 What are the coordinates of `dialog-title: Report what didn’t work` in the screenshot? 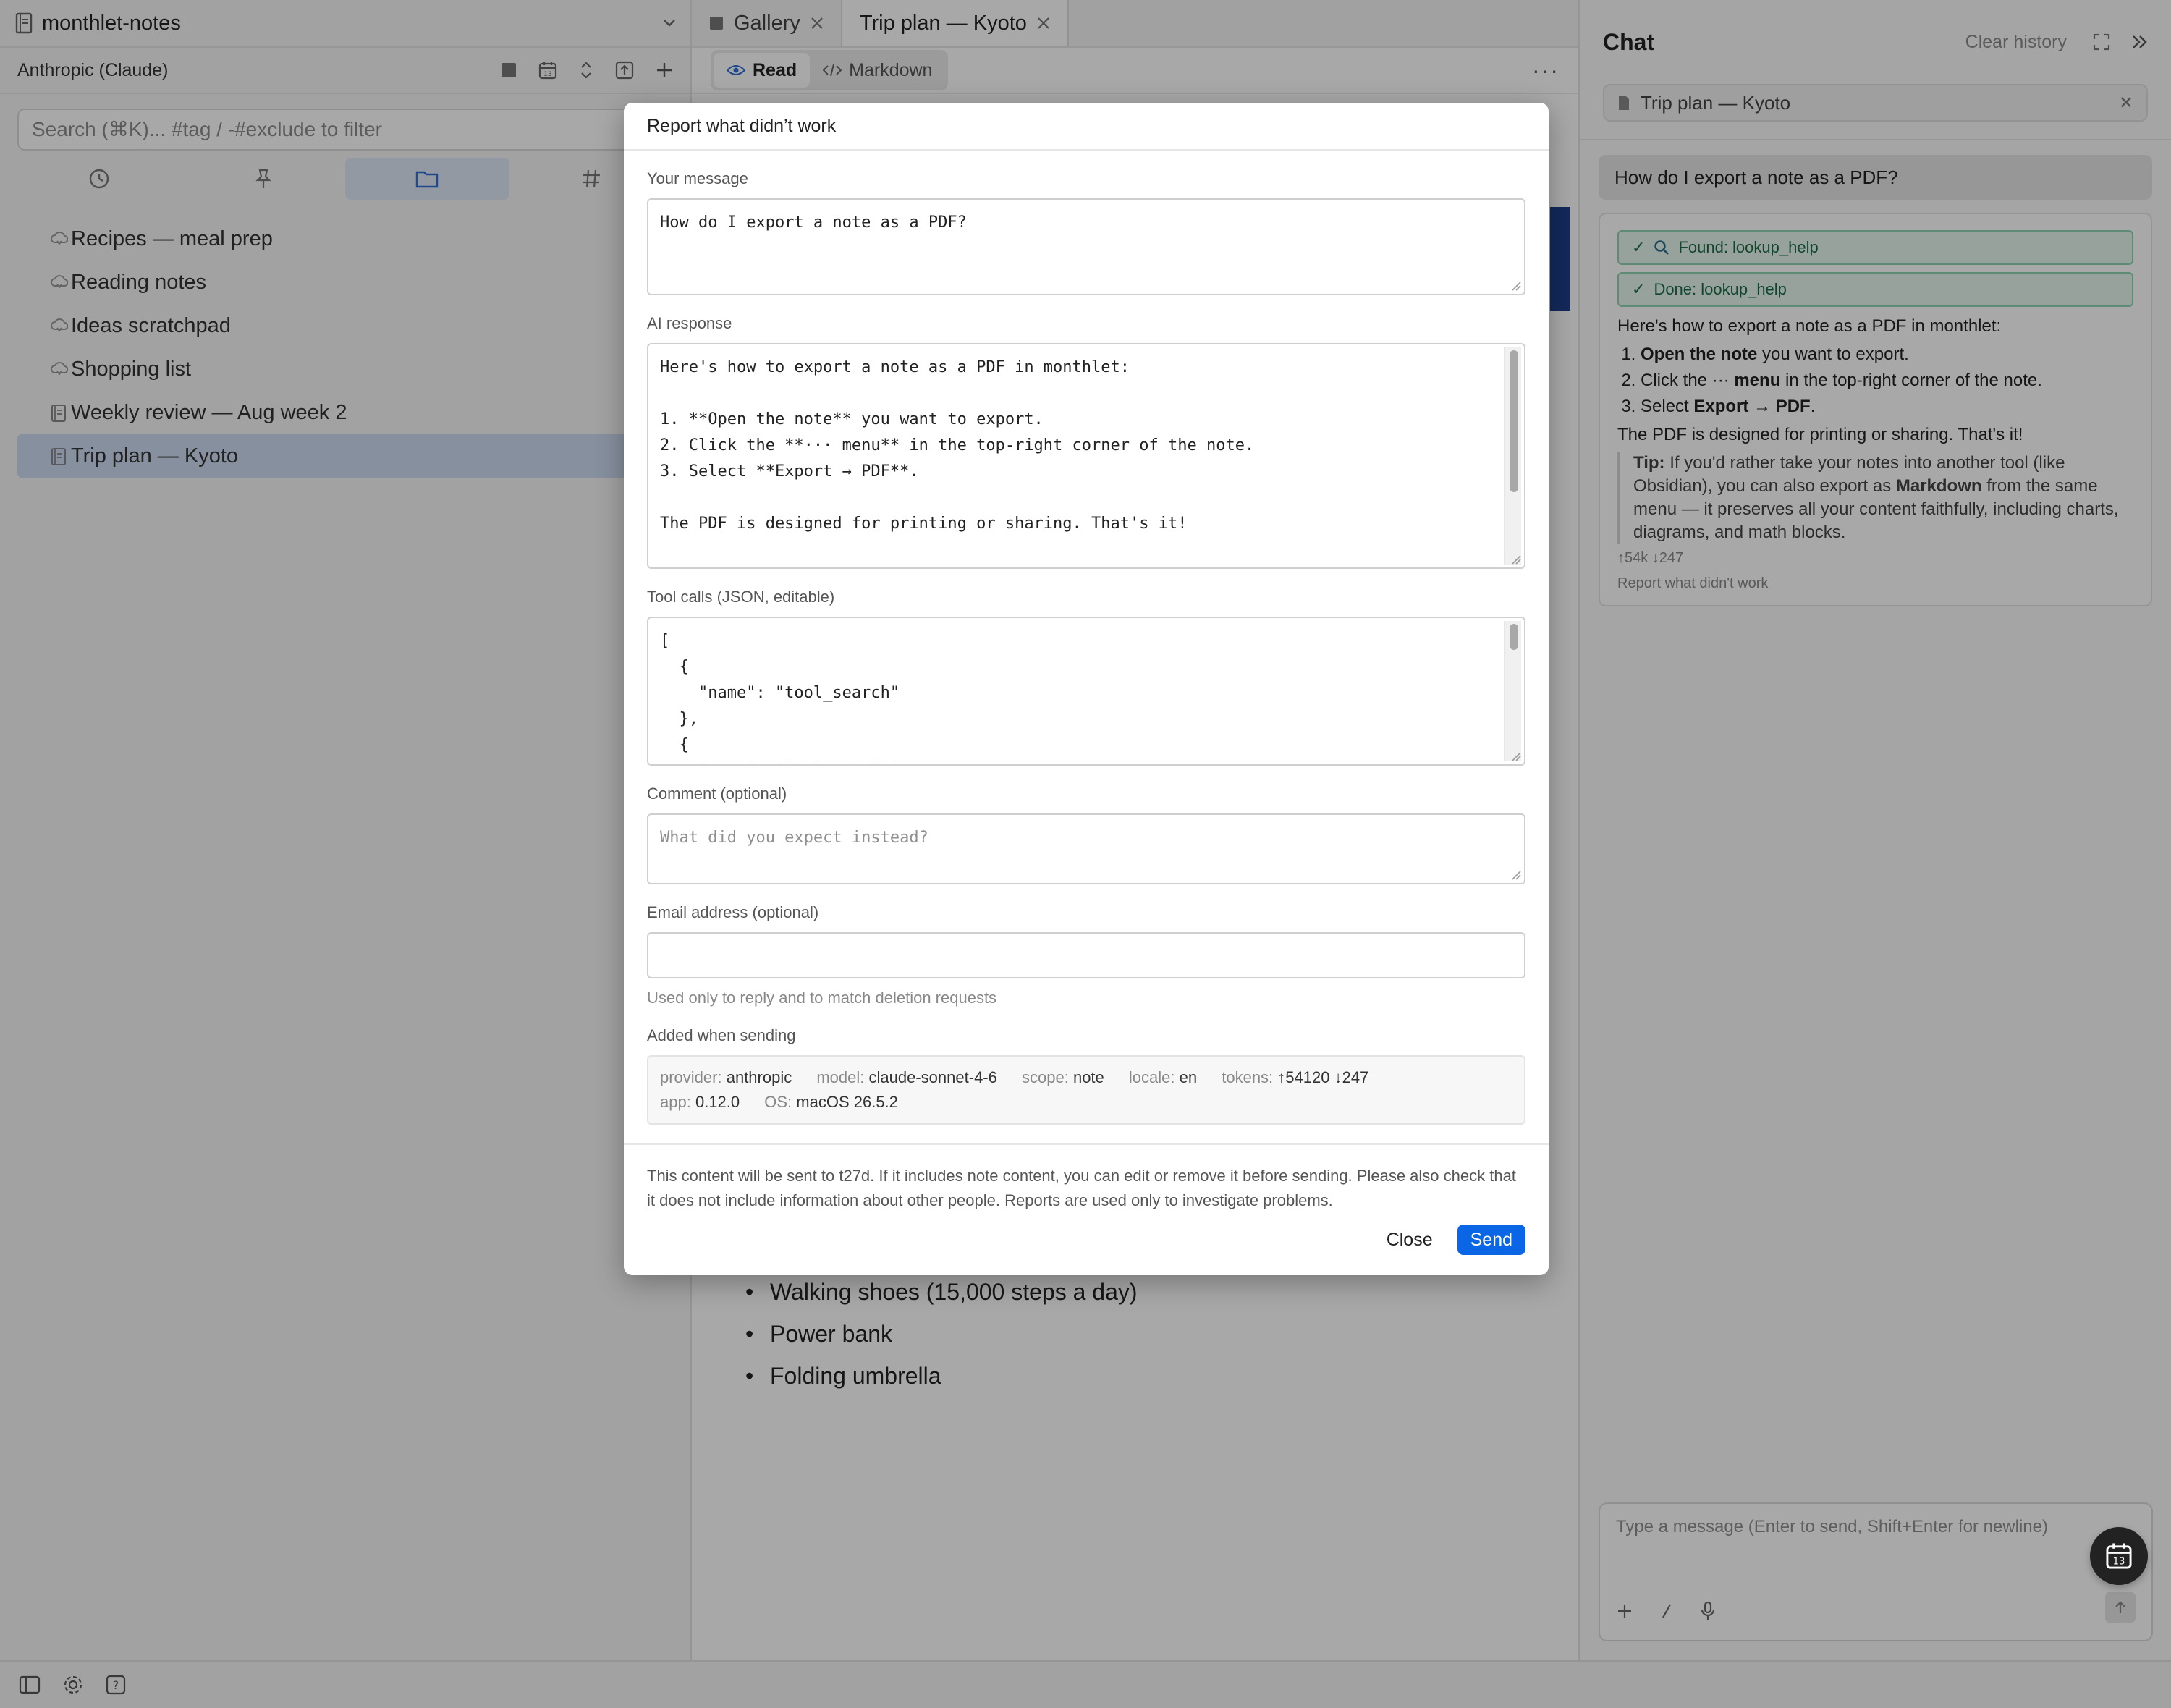 It's located at (1087, 127).